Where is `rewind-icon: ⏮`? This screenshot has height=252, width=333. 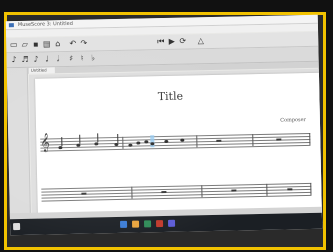
rewind-icon: ⏮ is located at coordinates (160, 41).